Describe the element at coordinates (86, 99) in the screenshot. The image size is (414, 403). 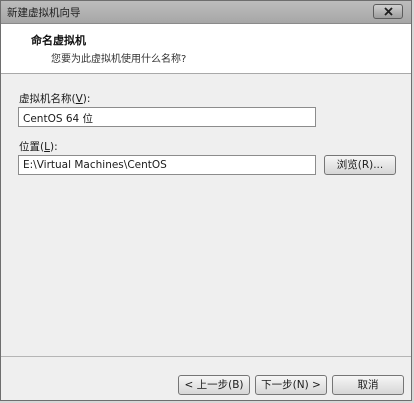
I see `vm-name-label-end: ):` at that location.